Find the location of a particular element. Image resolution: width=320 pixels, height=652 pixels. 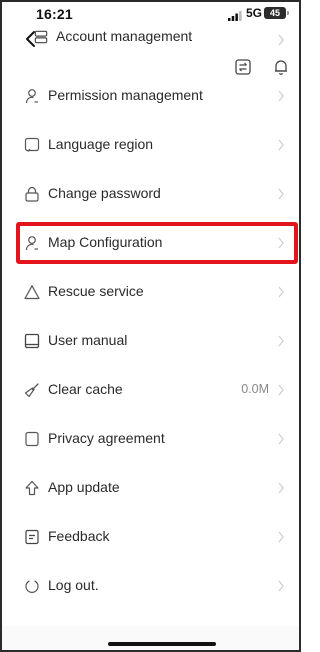

settings-item-change-password: Change password is located at coordinates (150, 195).